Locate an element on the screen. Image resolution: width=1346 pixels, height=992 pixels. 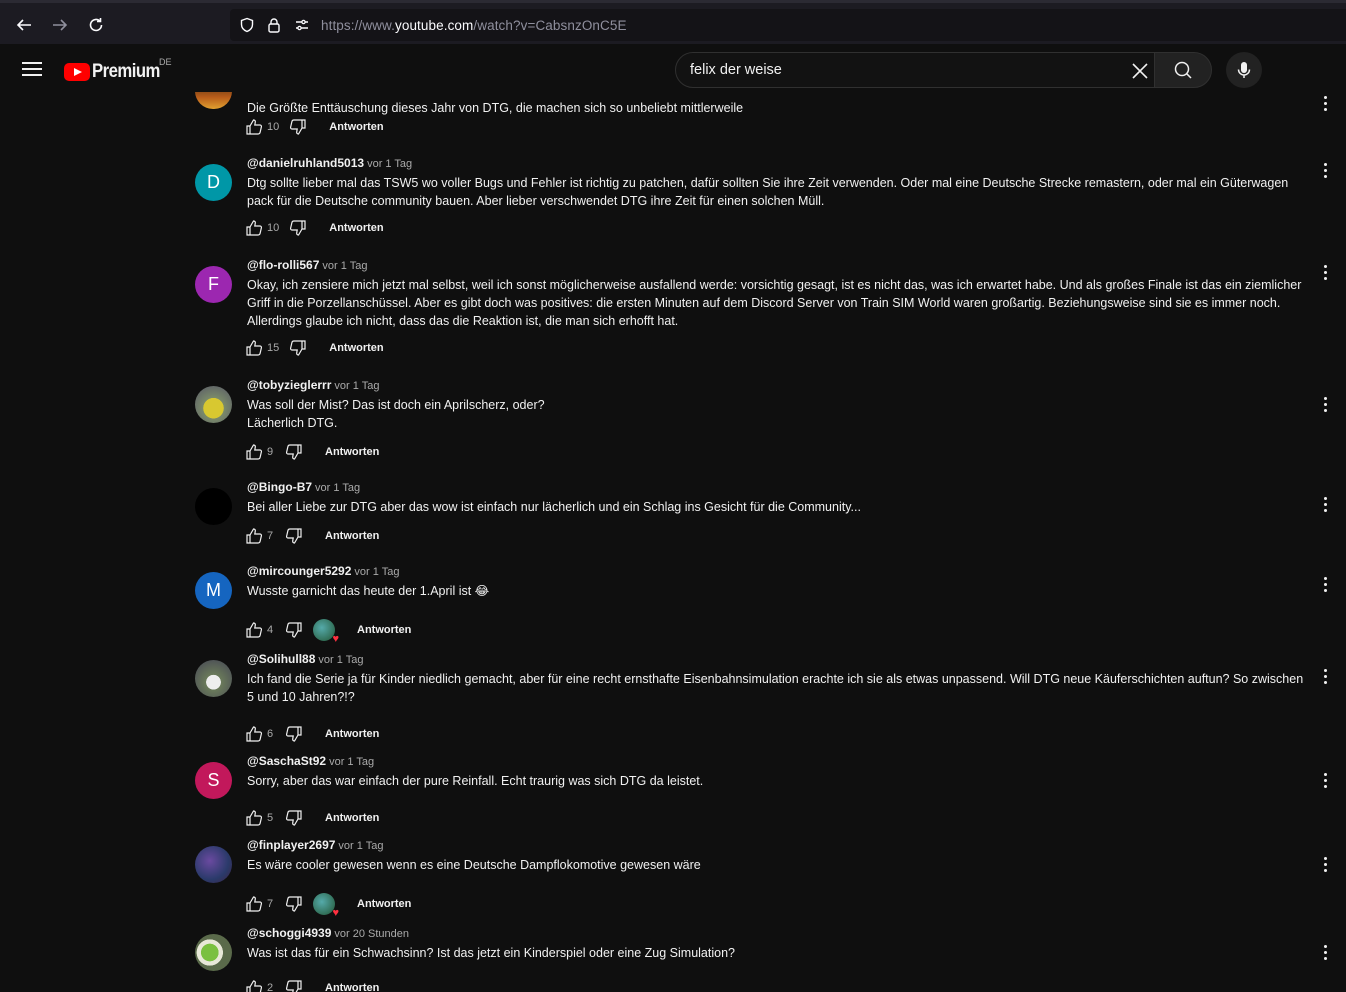
permissions-icon is located at coordinates (302, 25).